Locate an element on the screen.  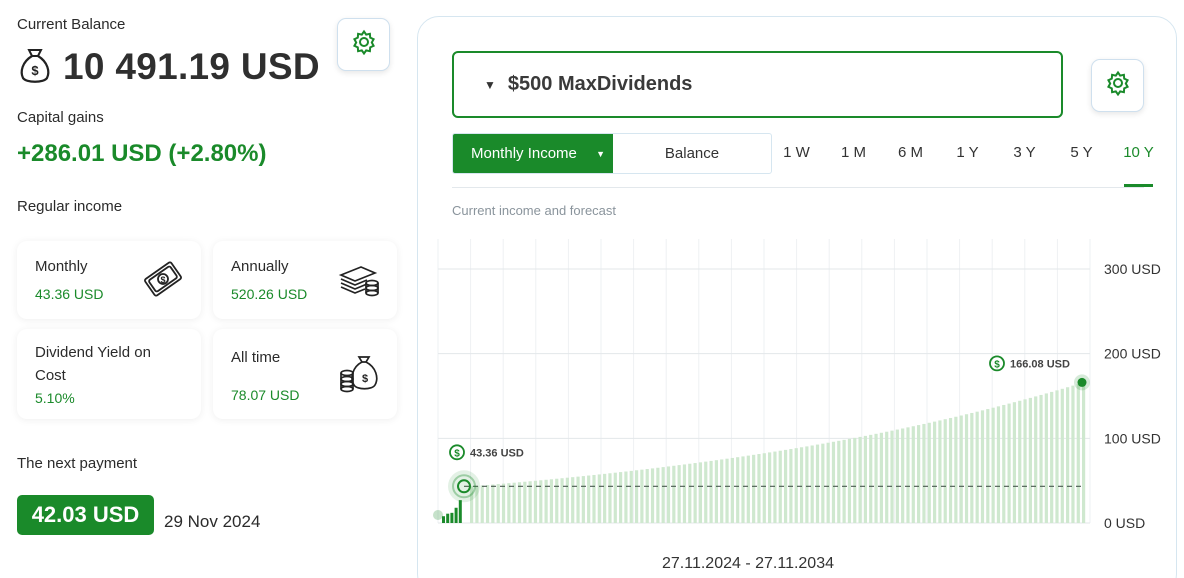
monthly-income-card: Monthly 43.36 USD $ is located at coordinates (109, 280).